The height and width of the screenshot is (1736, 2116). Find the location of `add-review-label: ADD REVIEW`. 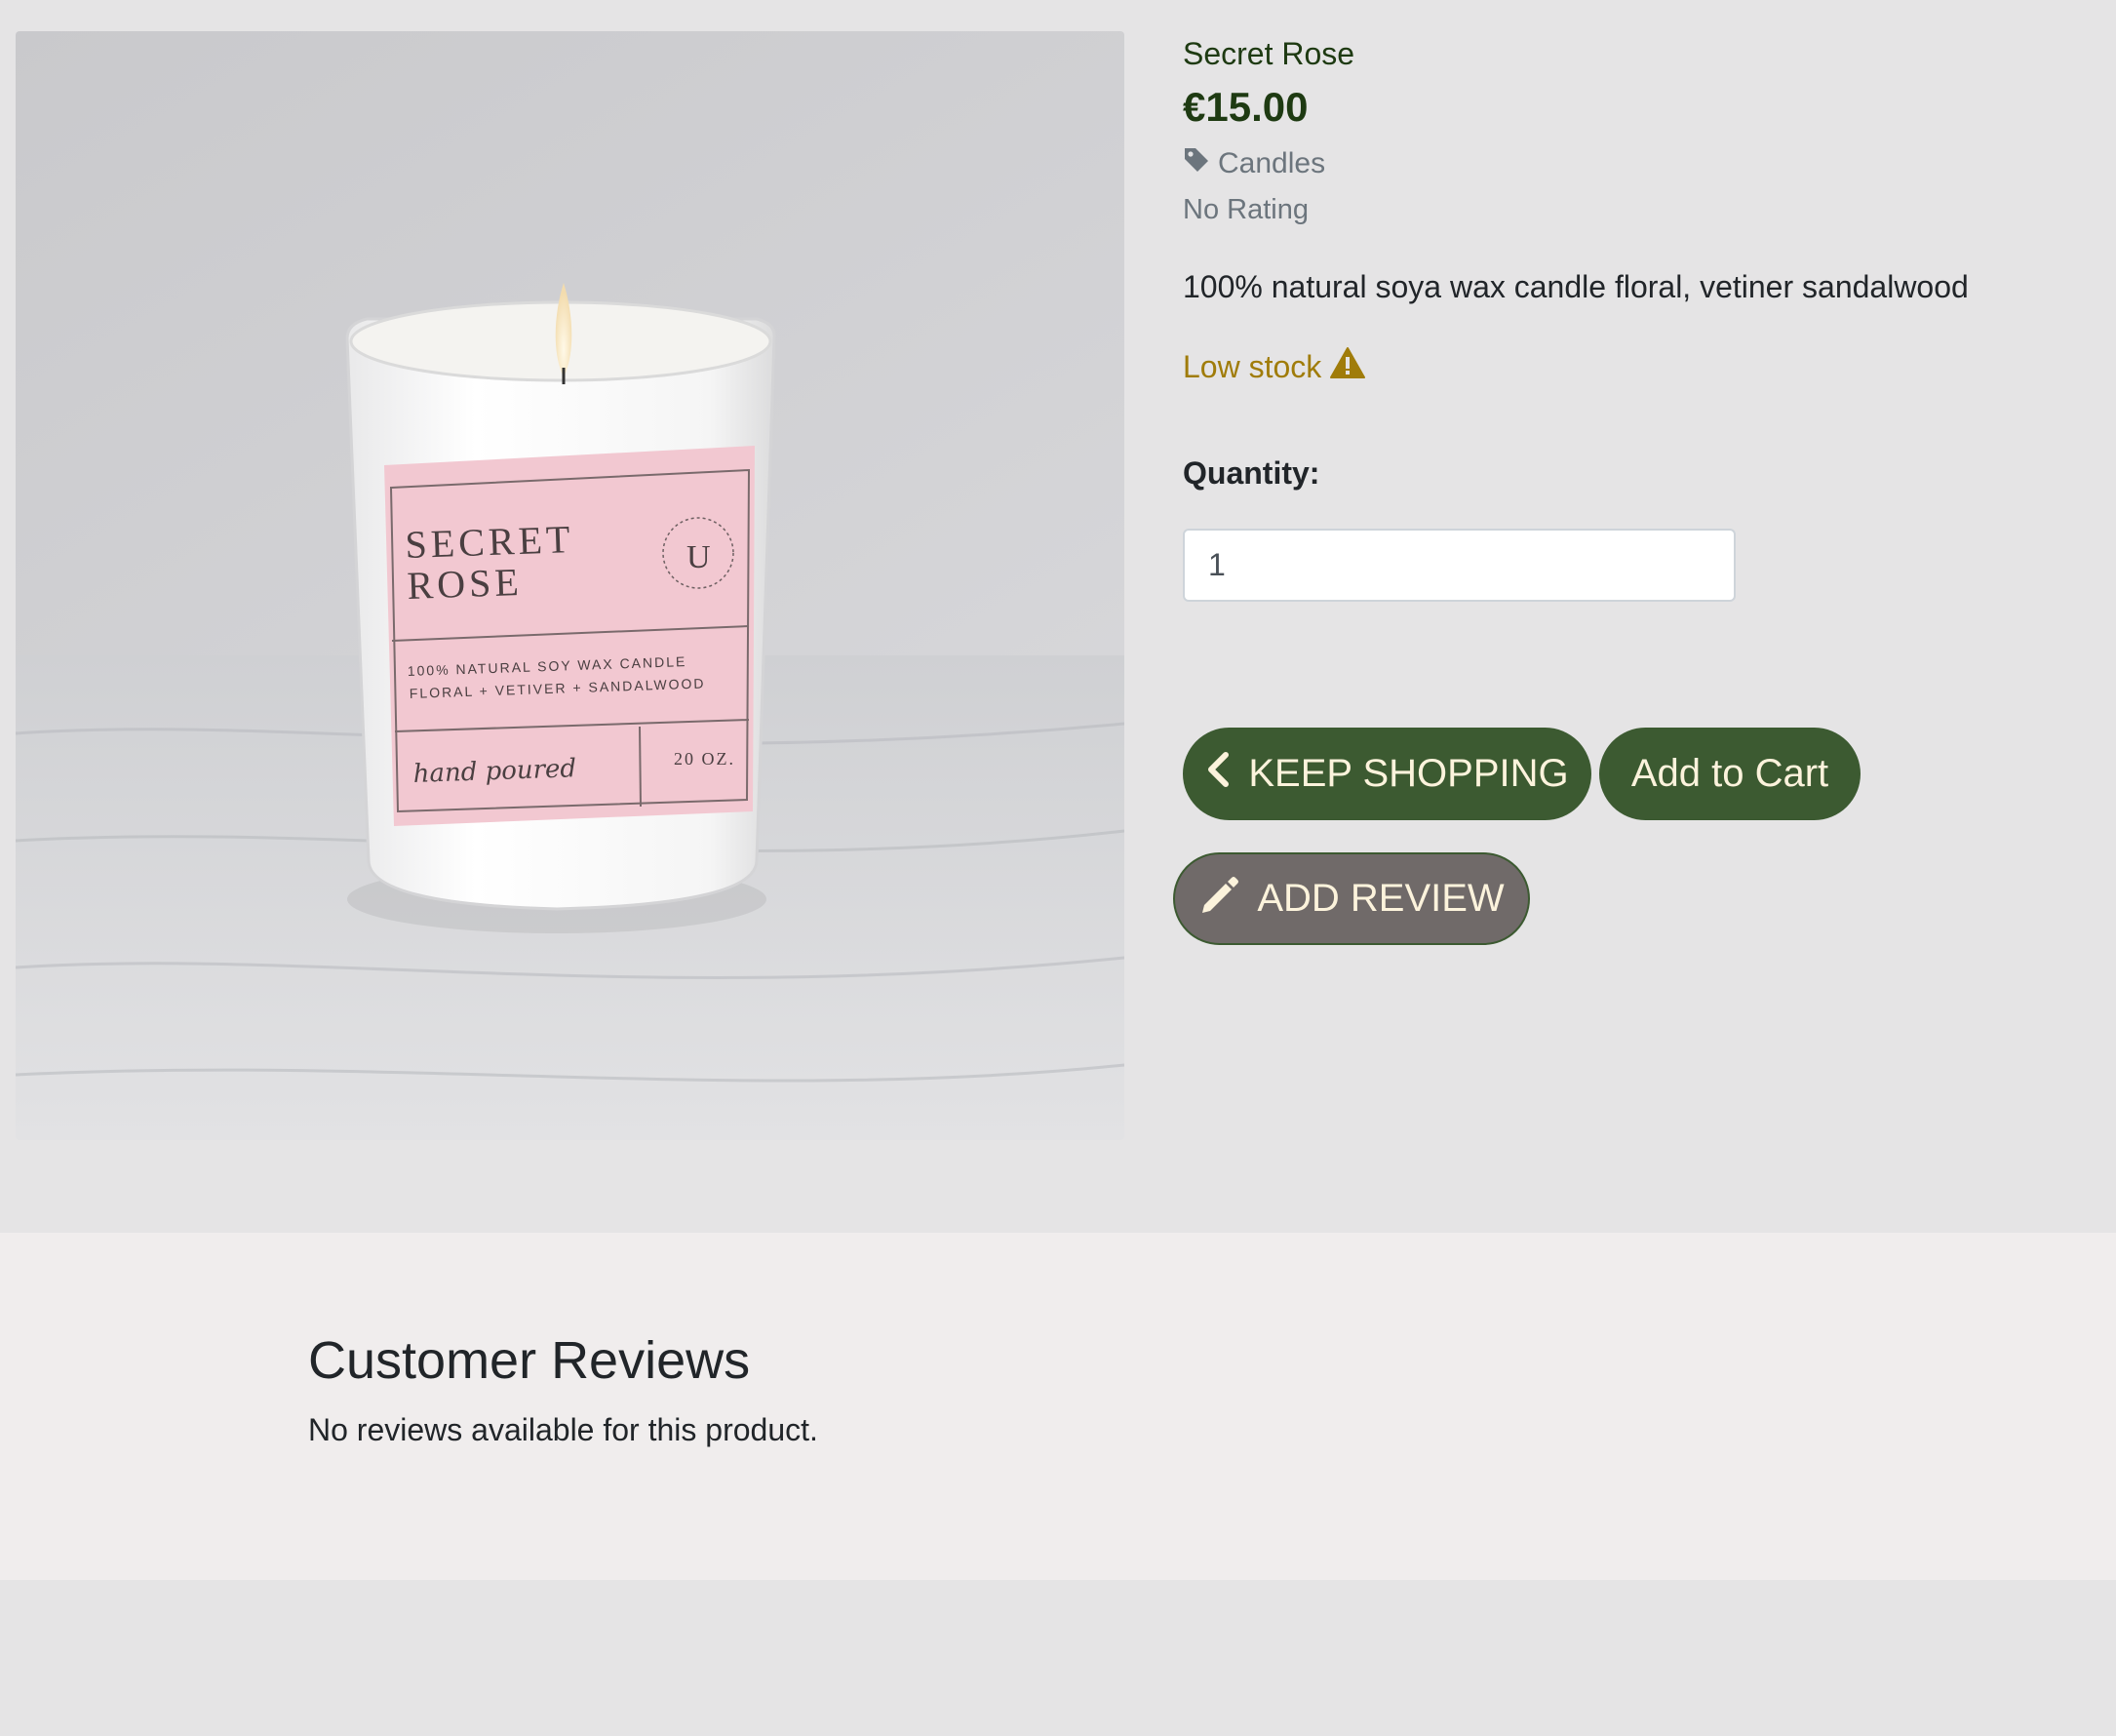

add-review-label: ADD REVIEW is located at coordinates (1381, 898).